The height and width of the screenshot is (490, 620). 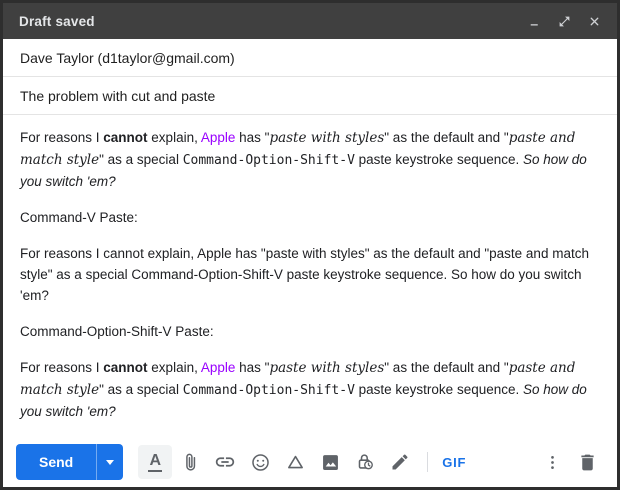 I want to click on recipient-field: Dave Taylor (d1taylor@gmail.com), so click(x=310, y=58).